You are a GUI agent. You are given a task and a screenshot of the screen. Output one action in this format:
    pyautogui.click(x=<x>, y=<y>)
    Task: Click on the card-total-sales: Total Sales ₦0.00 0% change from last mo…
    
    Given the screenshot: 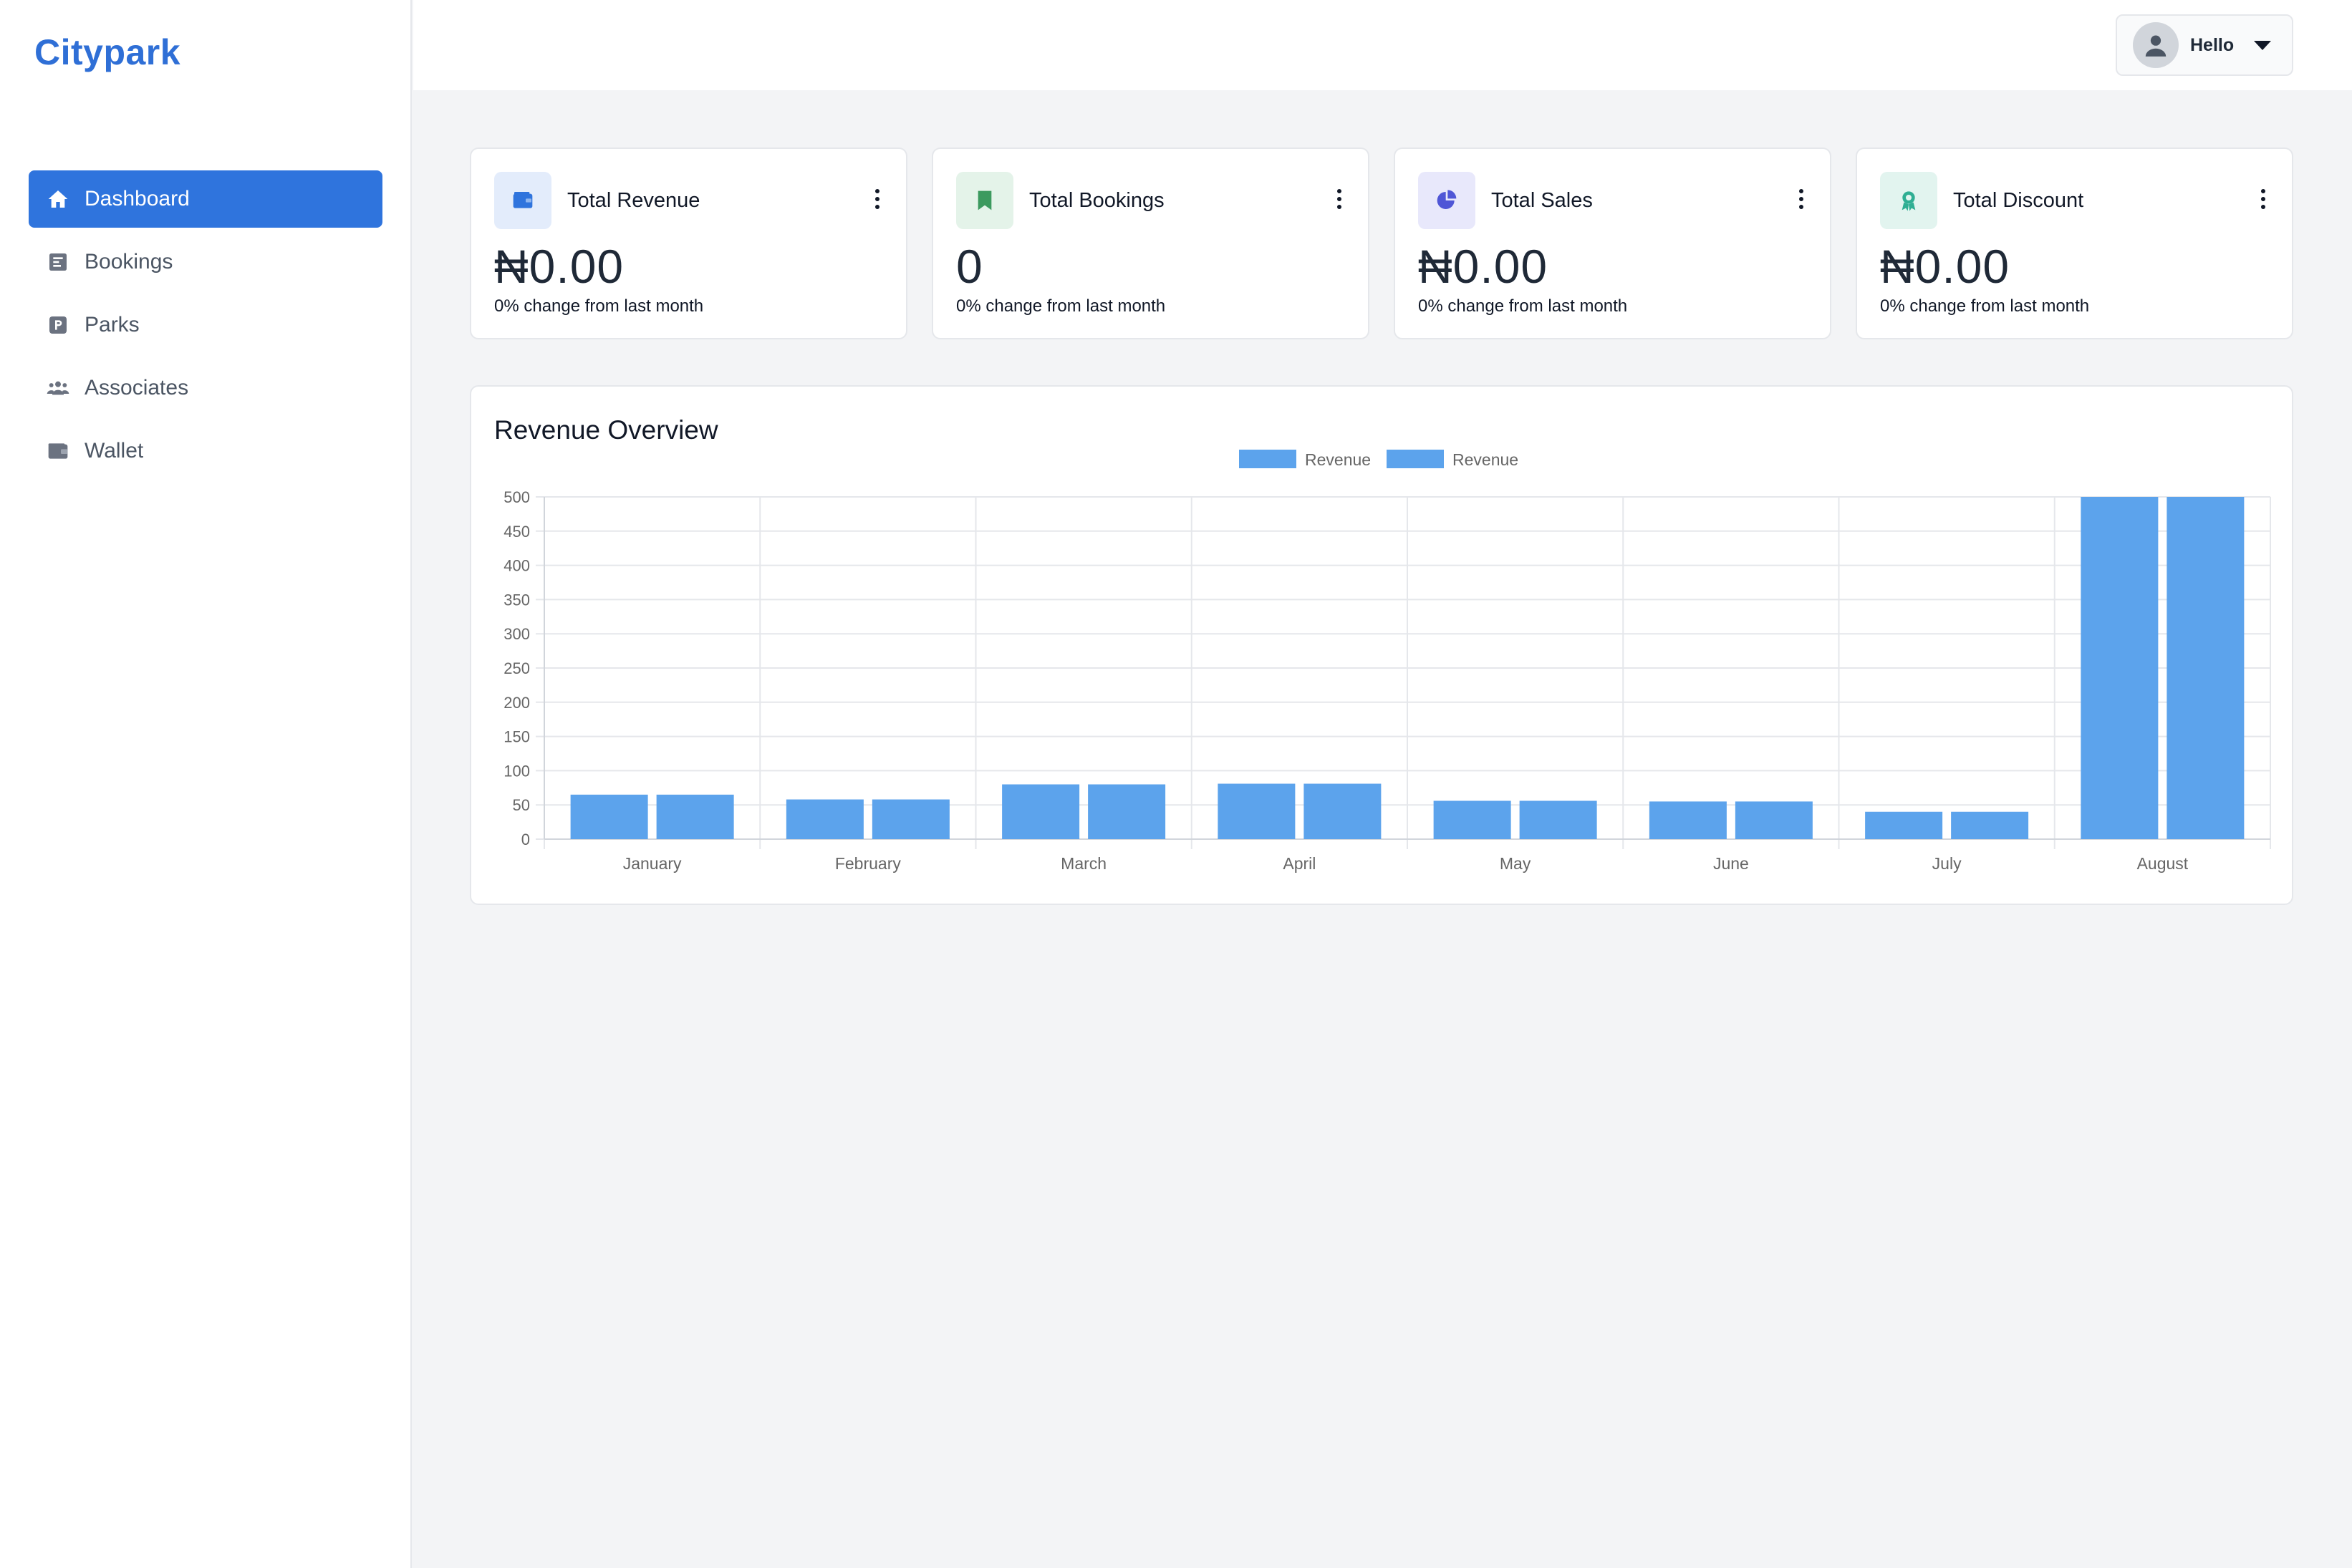 What is the action you would take?
    pyautogui.click(x=1613, y=243)
    